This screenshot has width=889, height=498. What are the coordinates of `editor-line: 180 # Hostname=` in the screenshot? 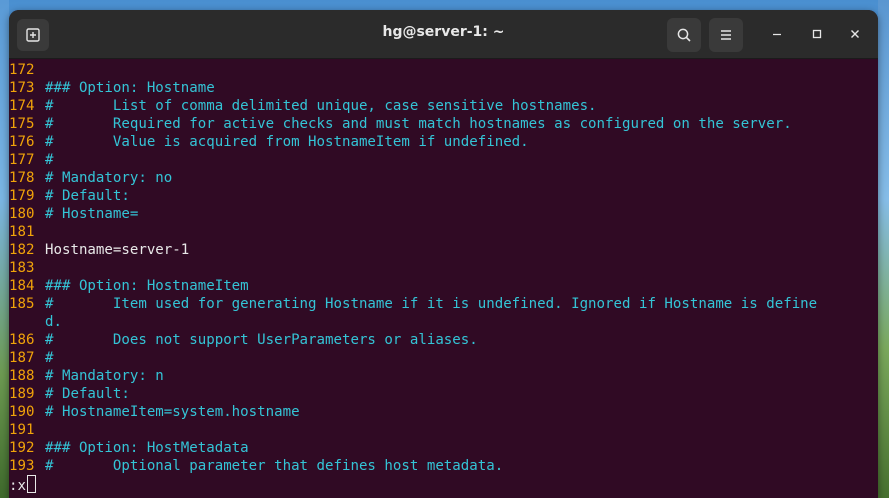 It's located at (73, 214).